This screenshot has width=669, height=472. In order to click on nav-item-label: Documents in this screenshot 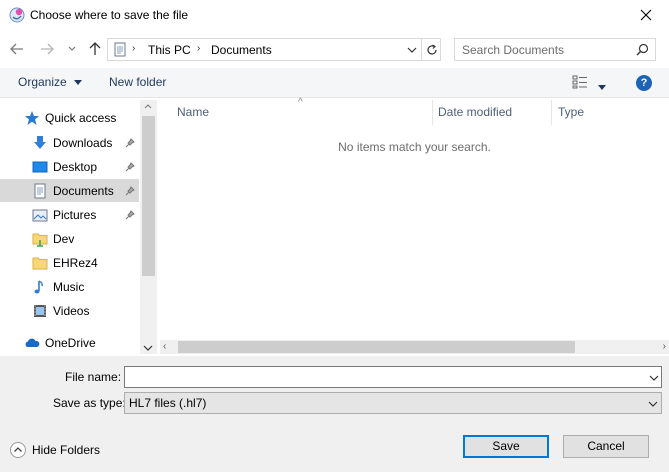, I will do `click(83, 191)`.